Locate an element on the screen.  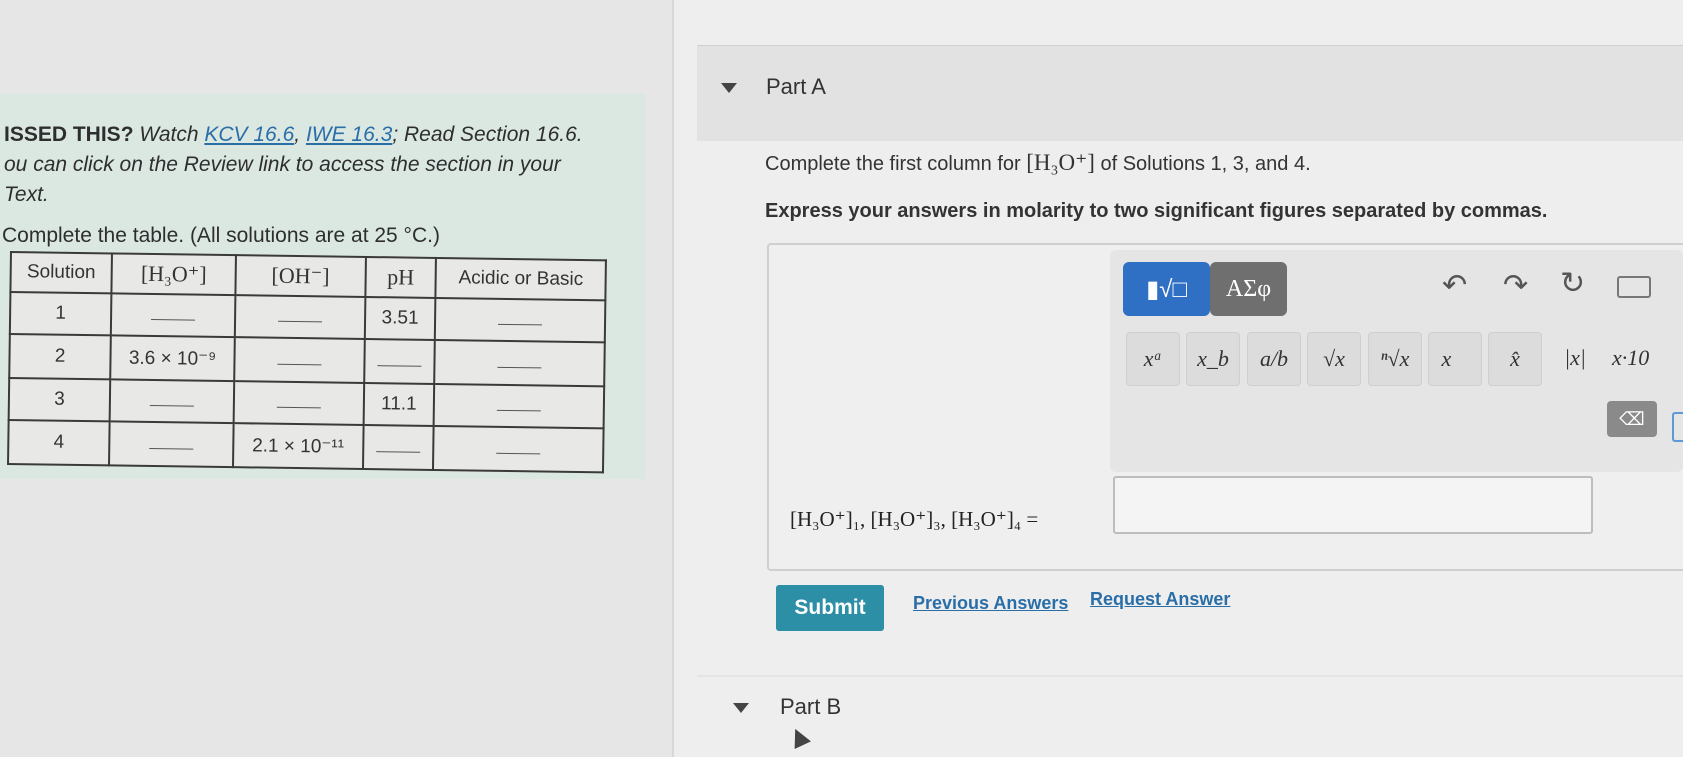
table-cell: 3.51 is located at coordinates (400, 318).